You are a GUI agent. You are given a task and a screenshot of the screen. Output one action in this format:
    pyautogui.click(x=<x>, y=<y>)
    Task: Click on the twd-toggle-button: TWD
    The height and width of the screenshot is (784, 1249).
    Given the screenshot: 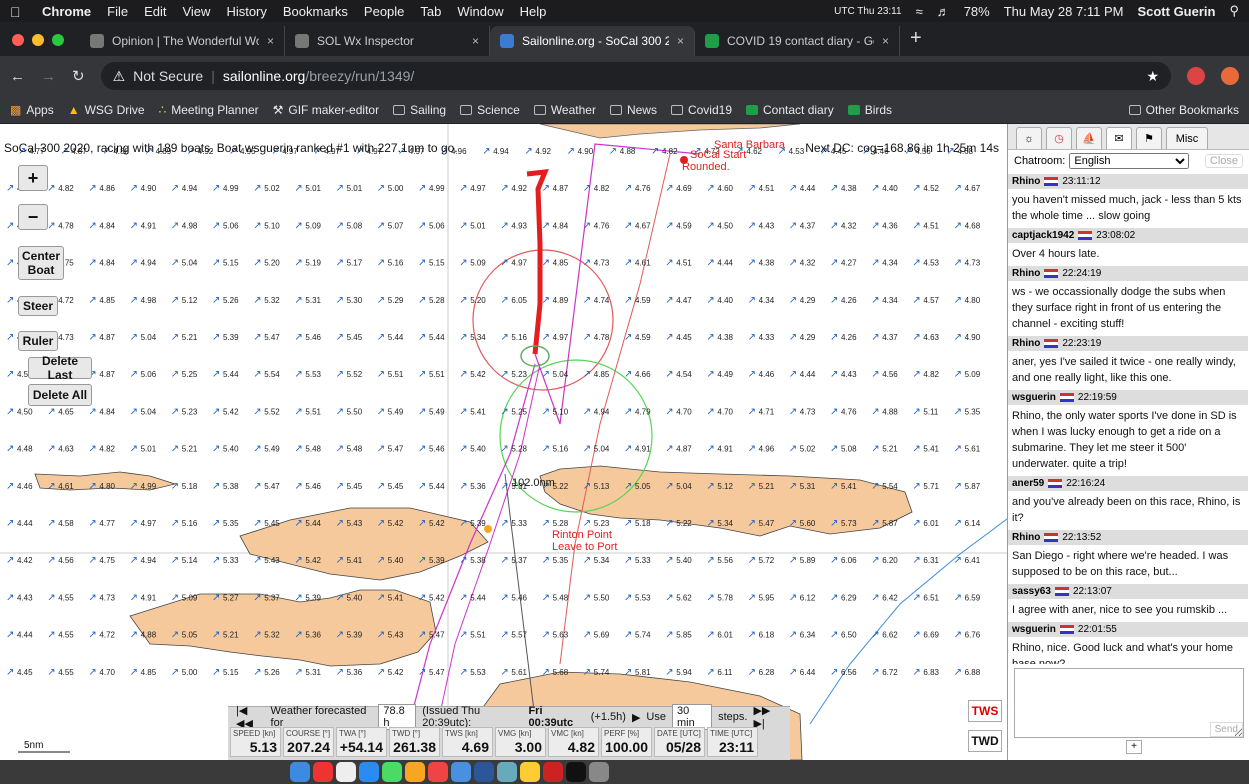 What is the action you would take?
    pyautogui.click(x=985, y=741)
    